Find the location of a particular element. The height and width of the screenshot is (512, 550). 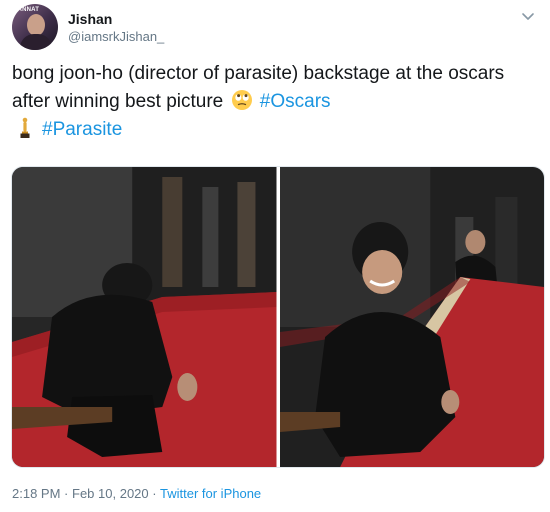

oscar-statue-icon is located at coordinates (25, 127).